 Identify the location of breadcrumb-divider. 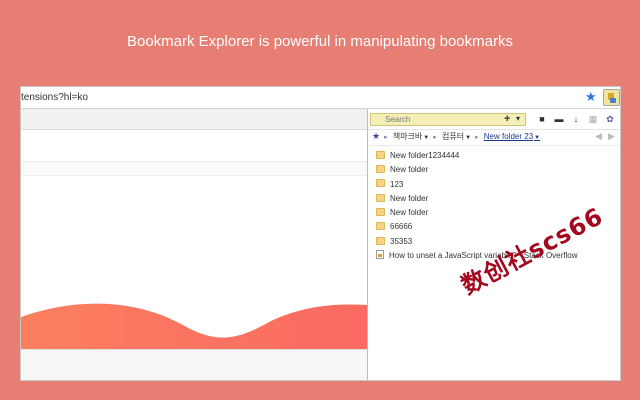
(494, 145).